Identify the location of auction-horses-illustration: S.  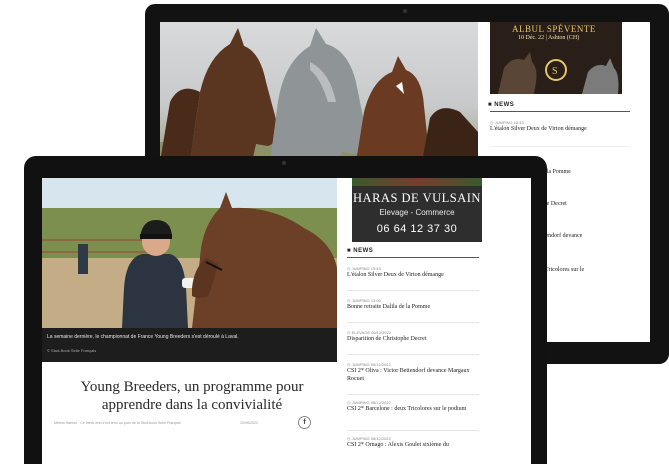
(558, 73).